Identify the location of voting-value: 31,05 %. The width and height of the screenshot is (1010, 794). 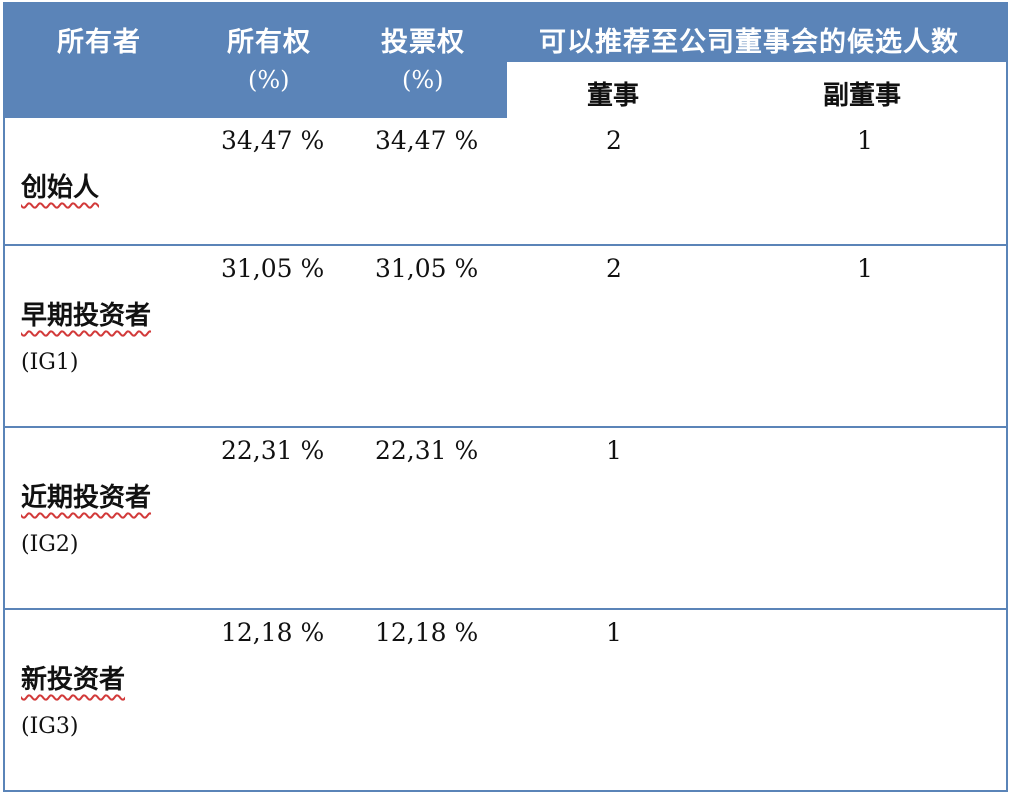
(427, 268).